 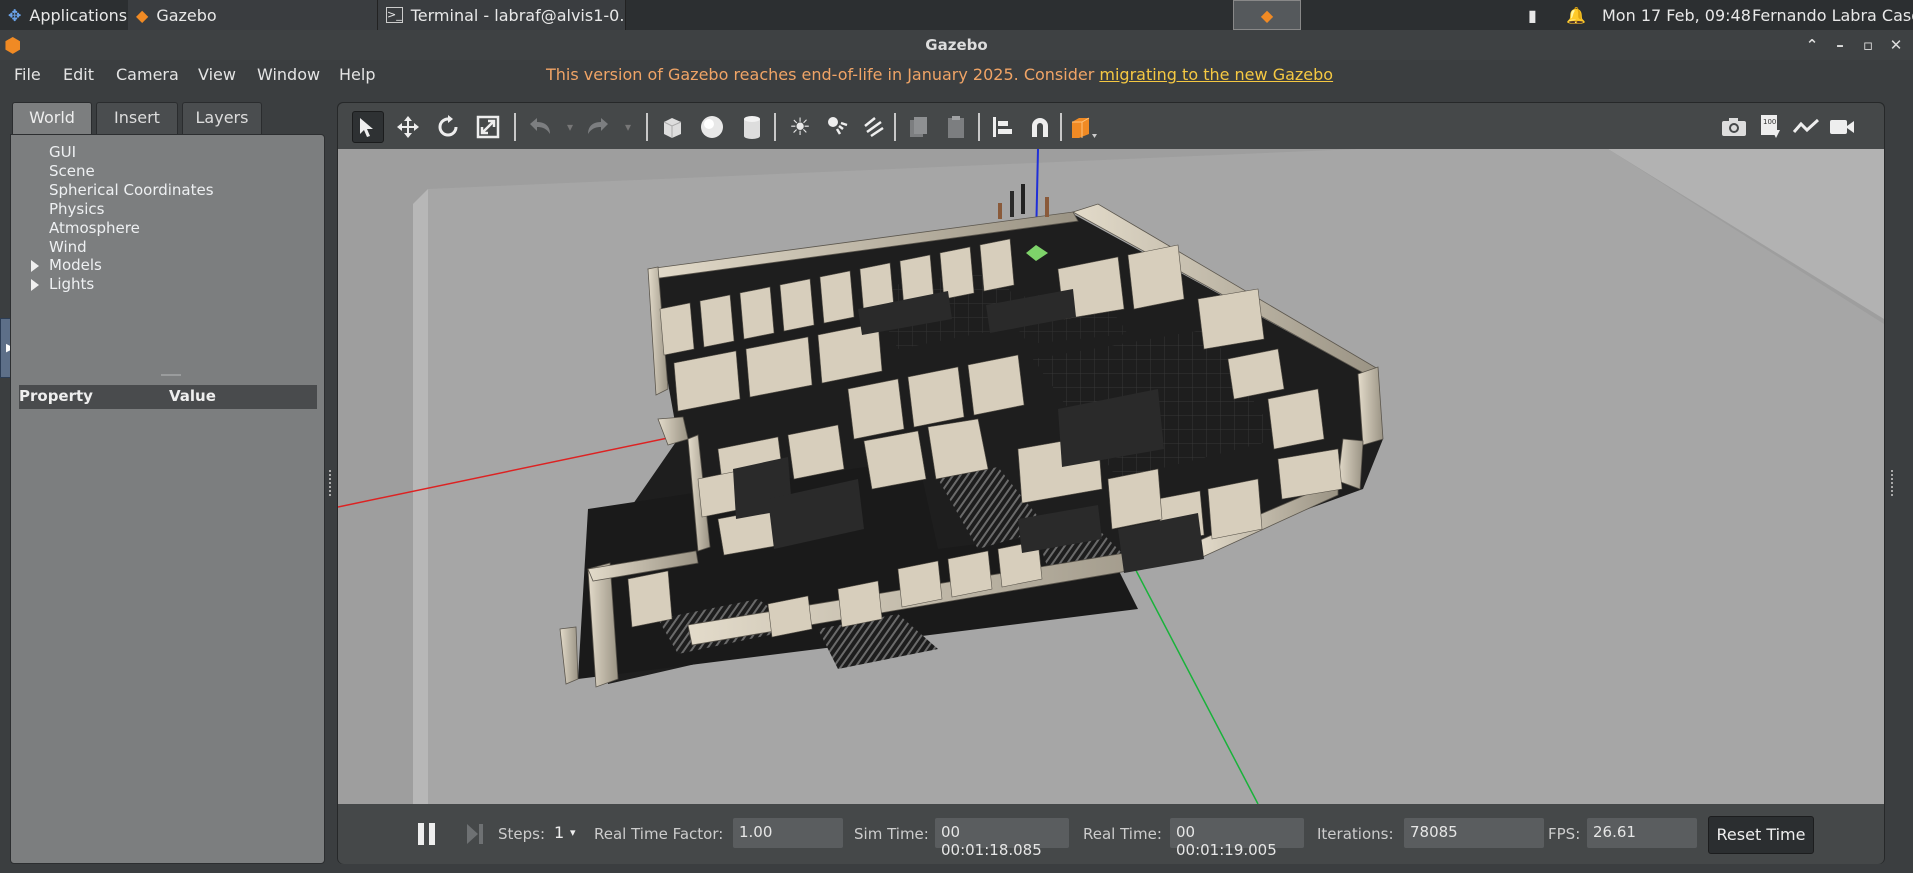 What do you see at coordinates (918, 127) in the screenshot?
I see `copy-icon` at bounding box center [918, 127].